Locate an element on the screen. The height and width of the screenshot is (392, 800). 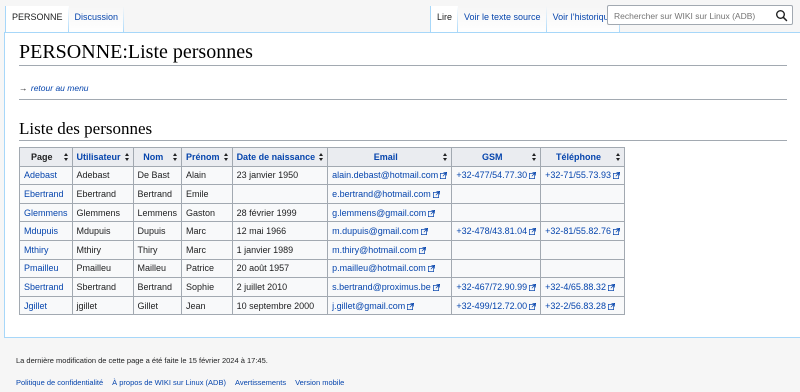
prenom-cell: Gaston is located at coordinates (207, 212).